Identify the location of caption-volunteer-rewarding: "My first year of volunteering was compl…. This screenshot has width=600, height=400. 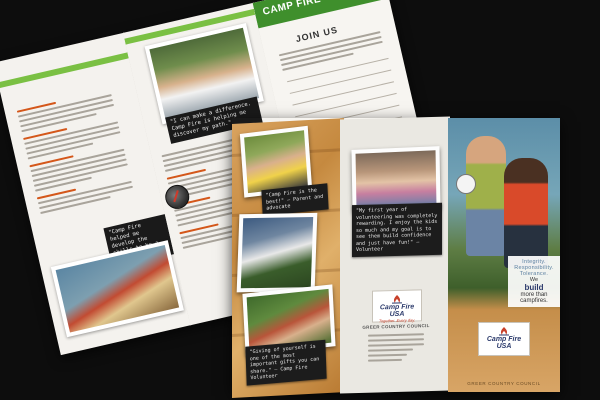
(397, 229).